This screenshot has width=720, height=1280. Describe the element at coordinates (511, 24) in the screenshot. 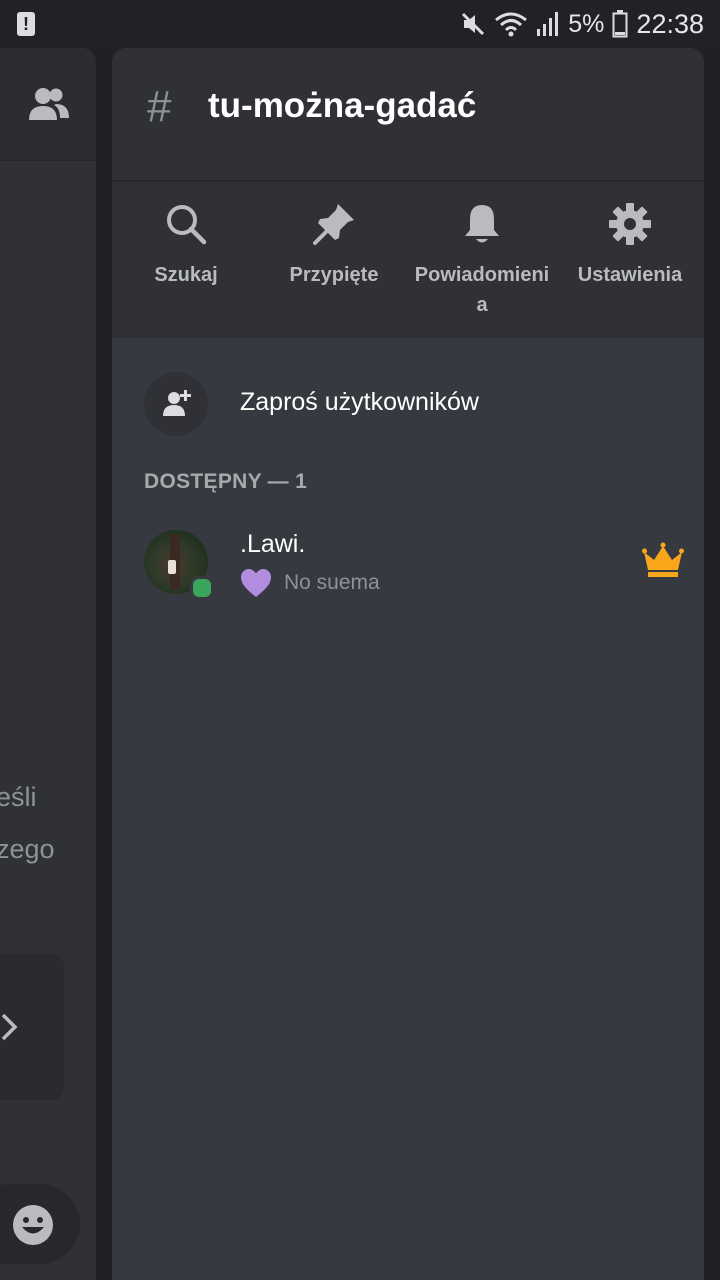

I see `wifi-icon` at that location.